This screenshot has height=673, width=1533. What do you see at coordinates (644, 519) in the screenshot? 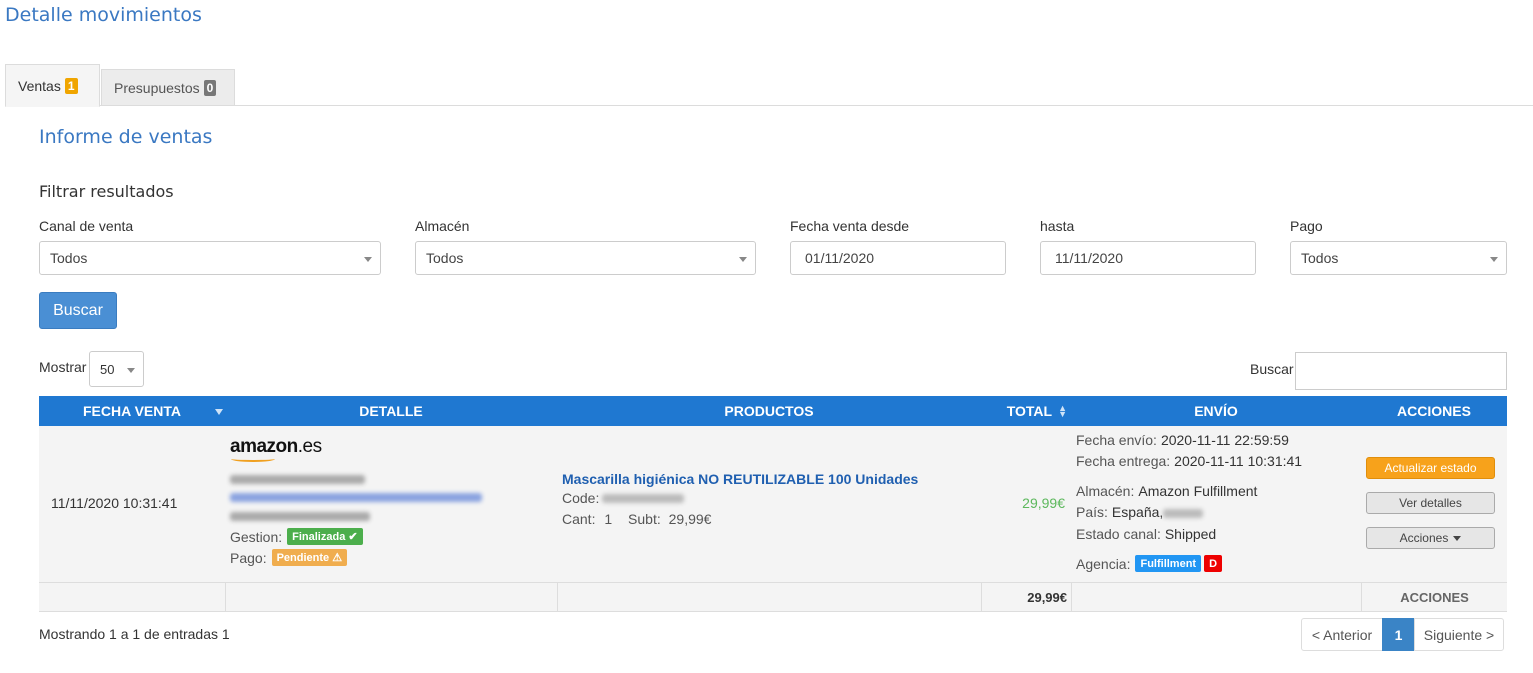
I see `subt-label: Subt:` at bounding box center [644, 519].